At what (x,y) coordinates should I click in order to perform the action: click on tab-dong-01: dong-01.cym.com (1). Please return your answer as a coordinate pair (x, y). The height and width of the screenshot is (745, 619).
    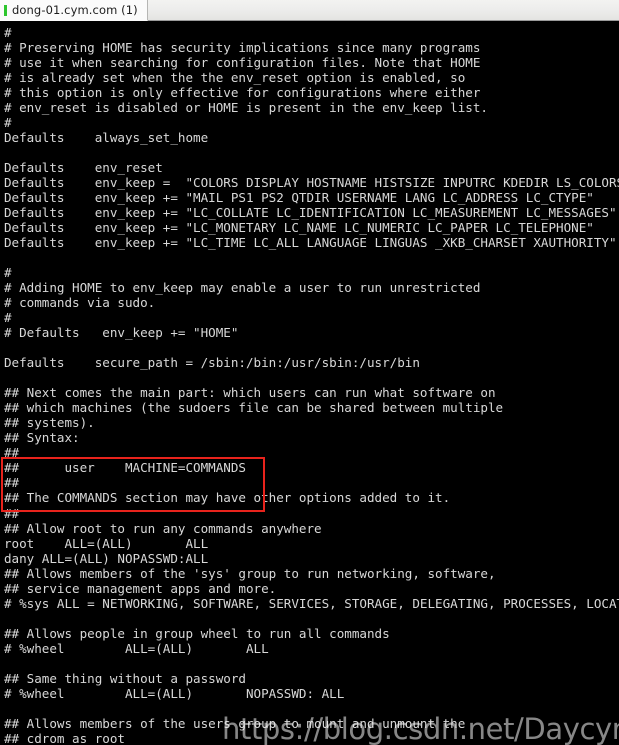
    Looking at the image, I should click on (74, 10).